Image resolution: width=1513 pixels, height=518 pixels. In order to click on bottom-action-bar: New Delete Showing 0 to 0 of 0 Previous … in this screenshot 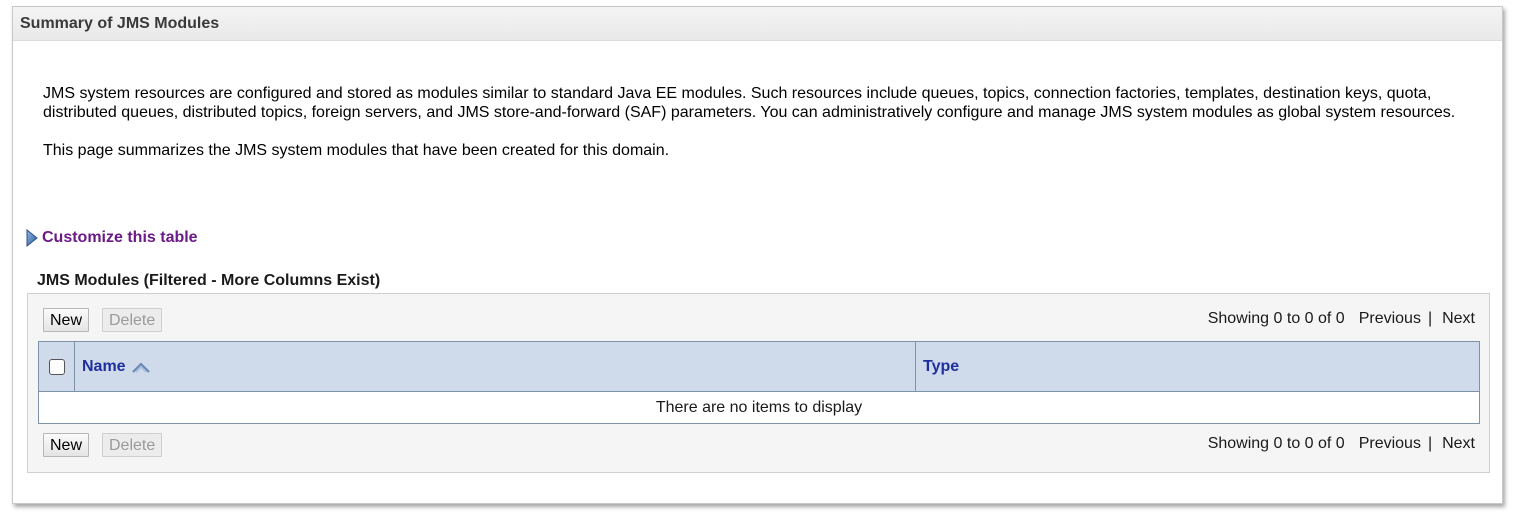, I will do `click(758, 446)`.